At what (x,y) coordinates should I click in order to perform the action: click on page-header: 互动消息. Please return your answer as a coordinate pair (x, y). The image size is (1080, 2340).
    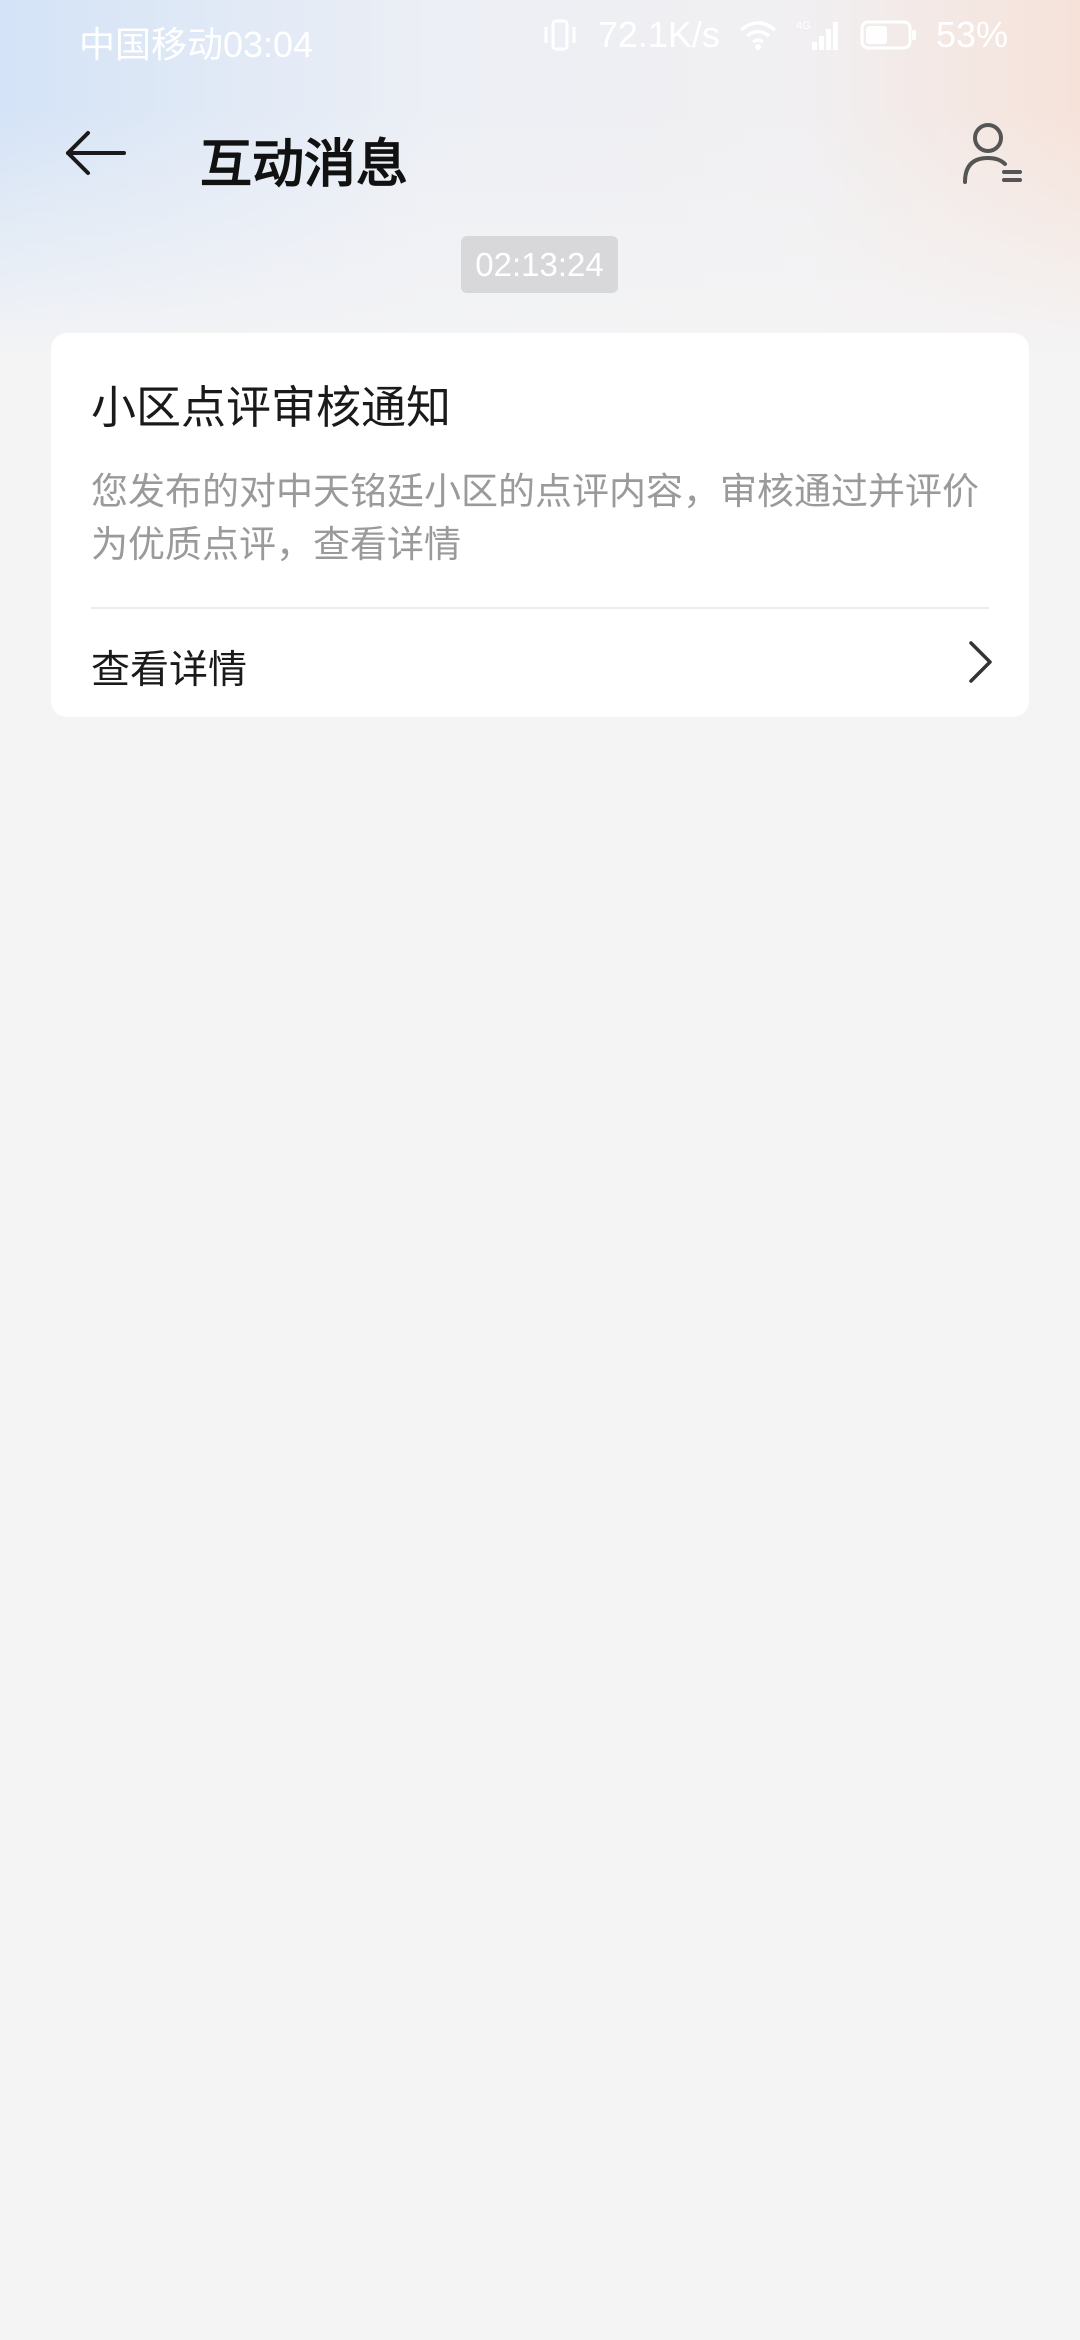
    Looking at the image, I should click on (540, 155).